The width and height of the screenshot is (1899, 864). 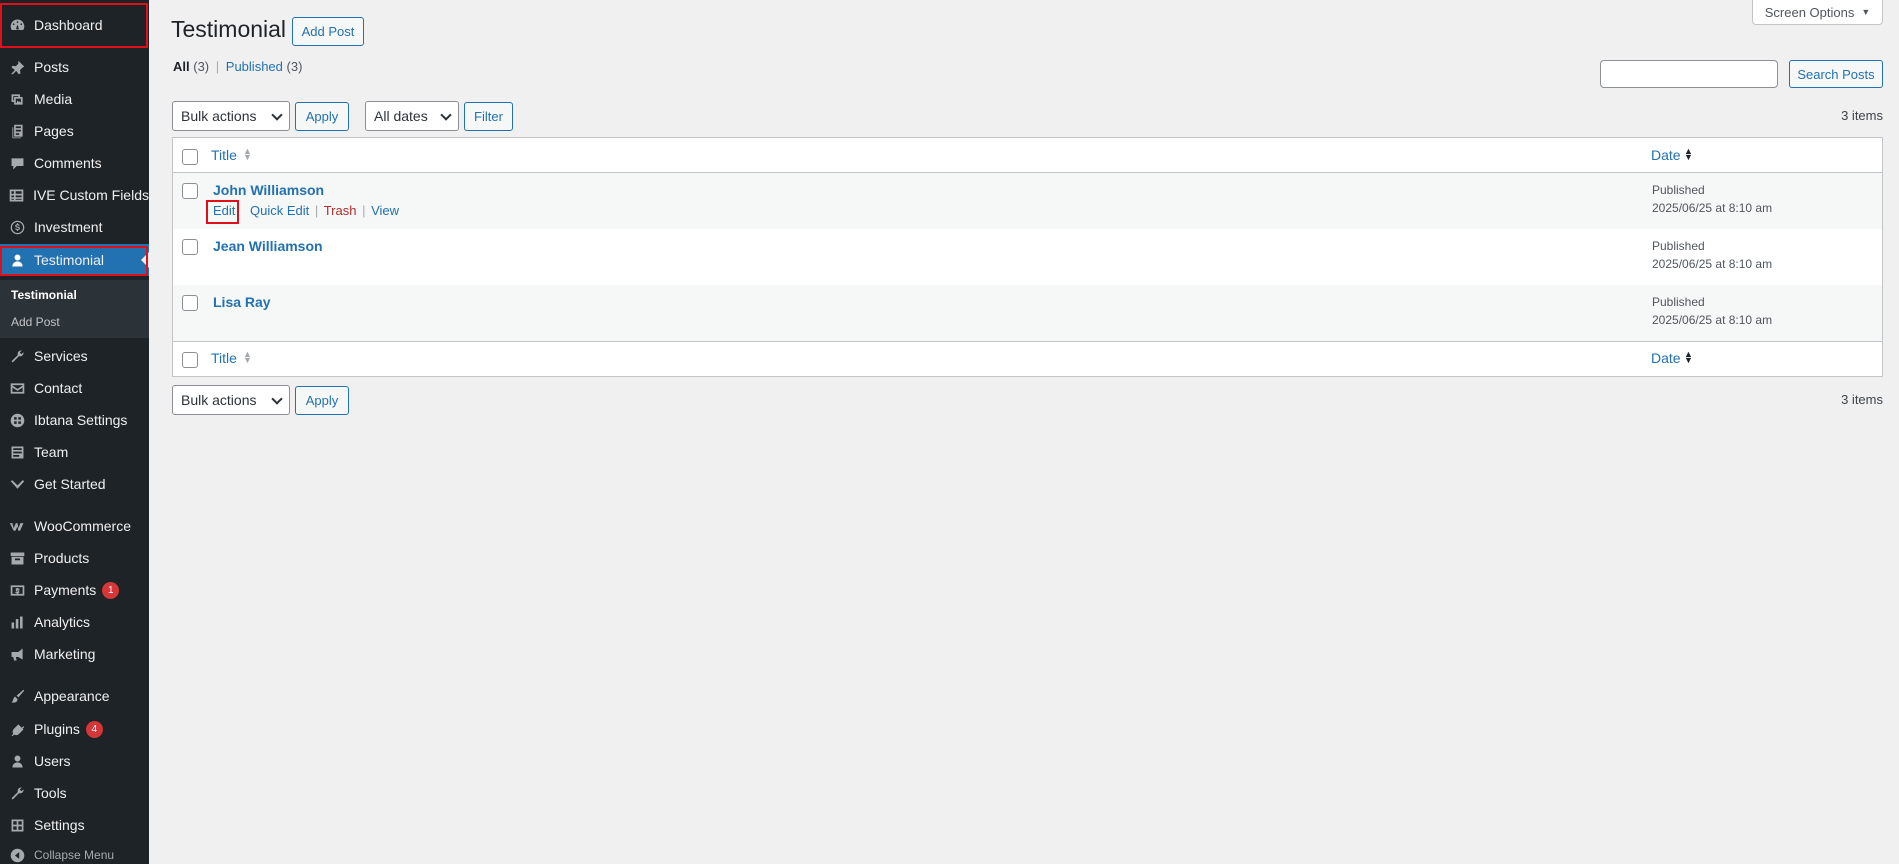 I want to click on menu-label: Team, so click(x=51, y=452).